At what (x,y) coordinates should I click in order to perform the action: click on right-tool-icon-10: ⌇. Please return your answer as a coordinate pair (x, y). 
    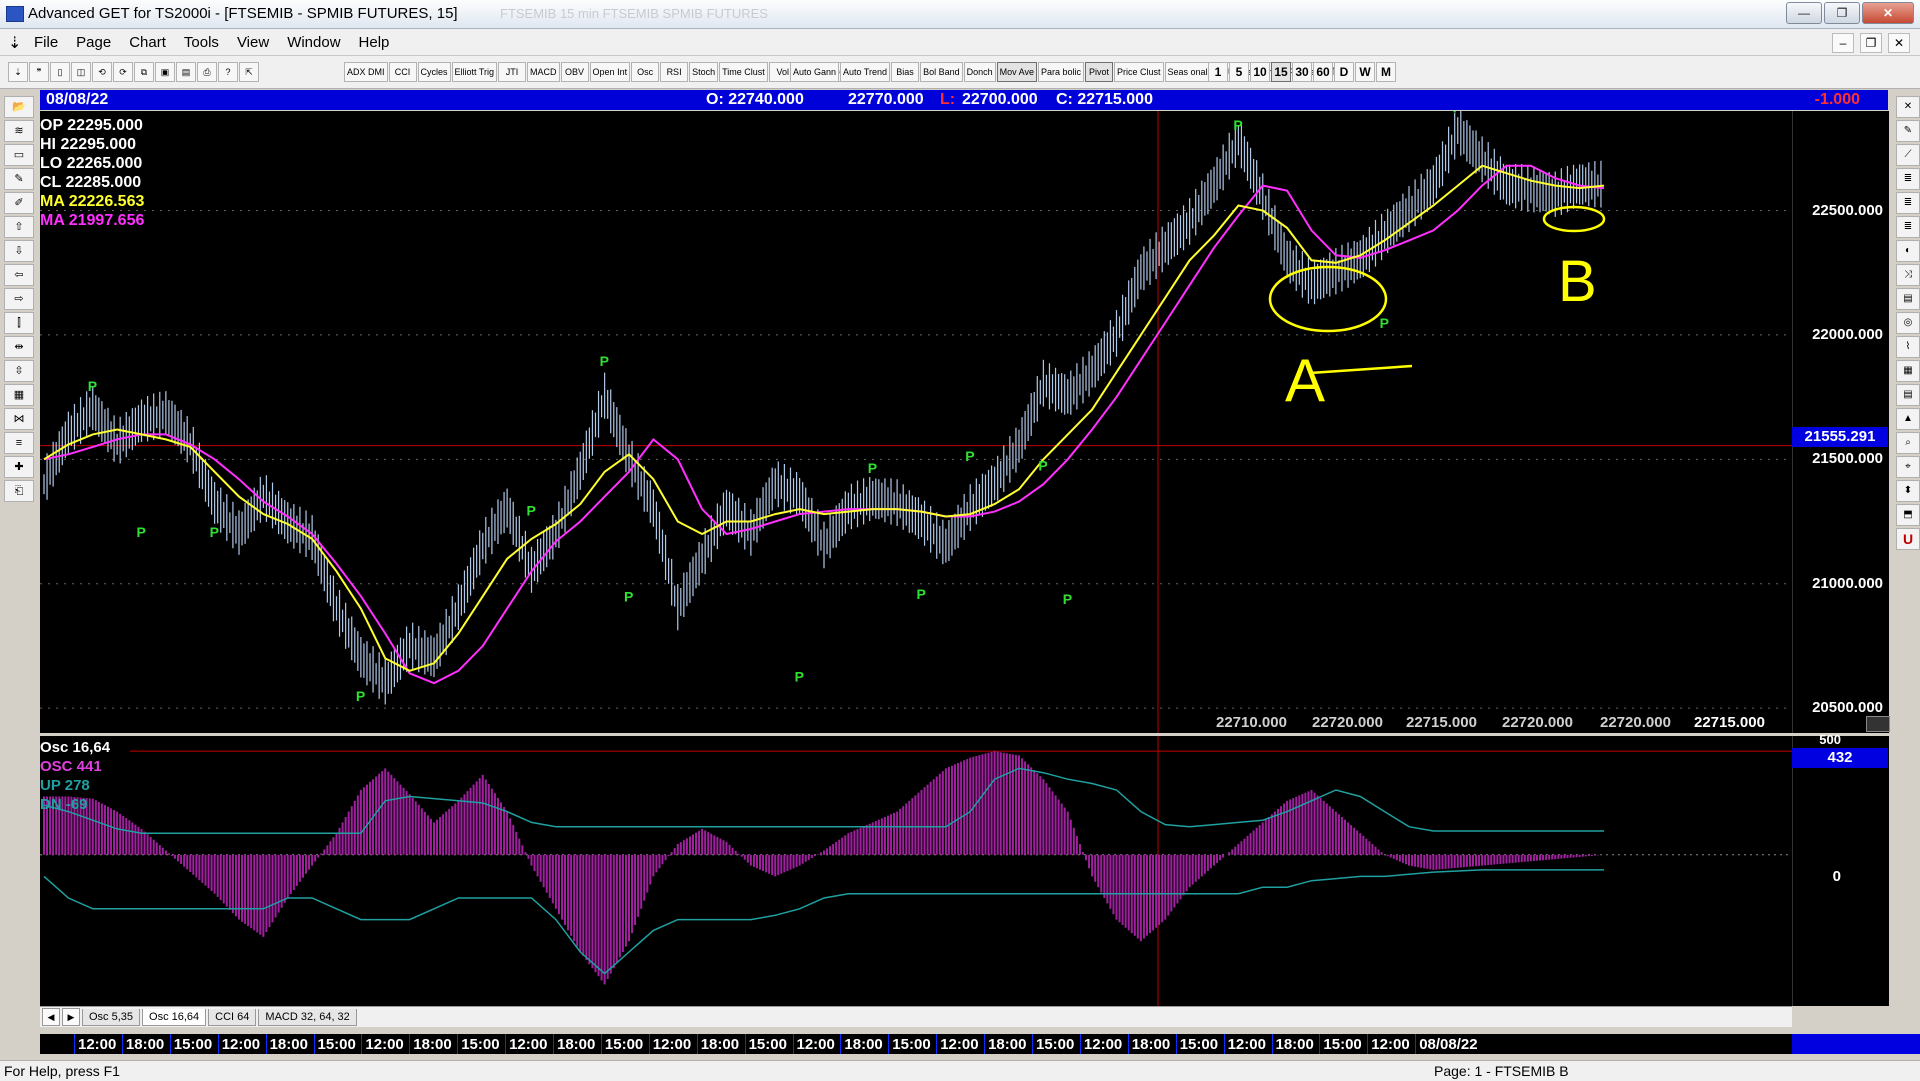
    Looking at the image, I should click on (1908, 347).